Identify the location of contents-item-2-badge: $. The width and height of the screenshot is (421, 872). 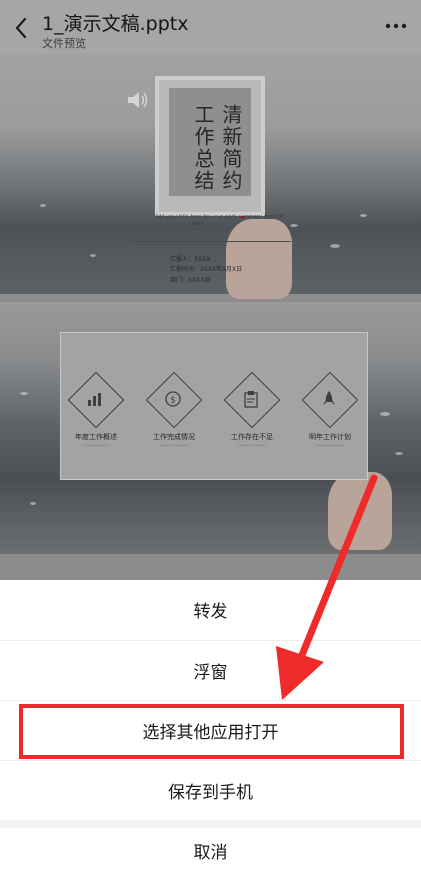
(174, 400).